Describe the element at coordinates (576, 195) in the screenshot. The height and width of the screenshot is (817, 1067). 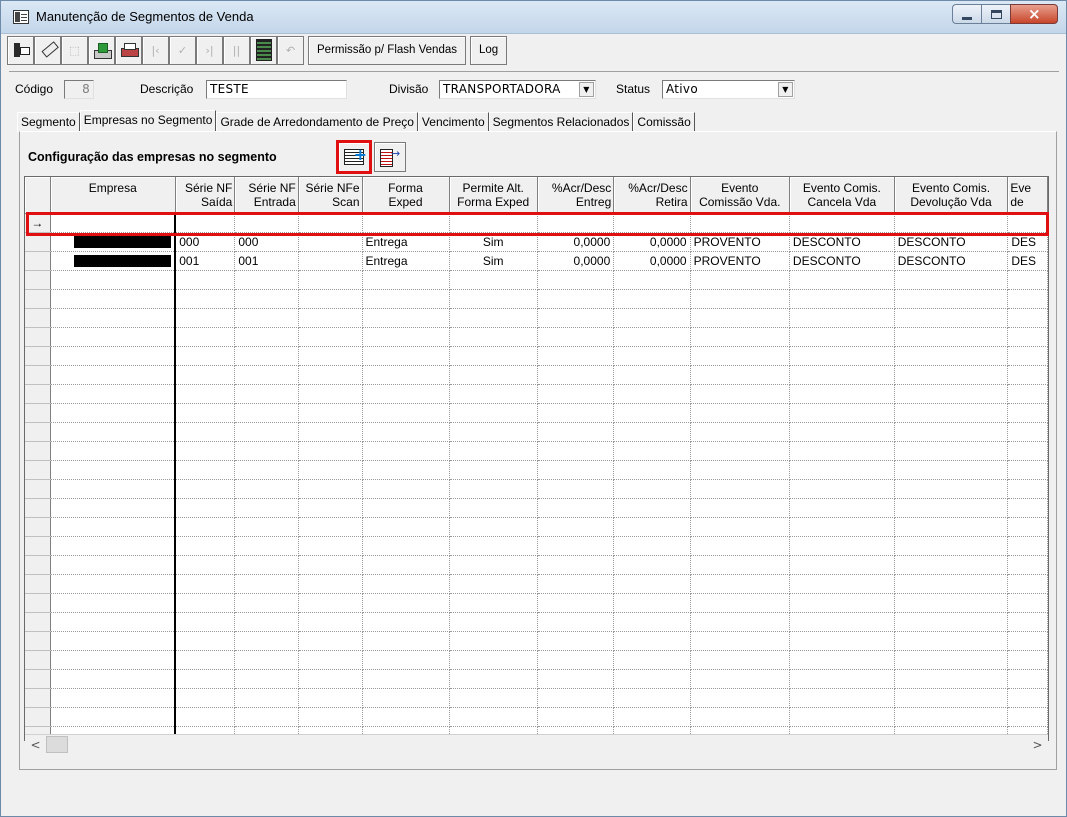
I see `col-acr-entreg: %Acr/Desc Entreg` at that location.